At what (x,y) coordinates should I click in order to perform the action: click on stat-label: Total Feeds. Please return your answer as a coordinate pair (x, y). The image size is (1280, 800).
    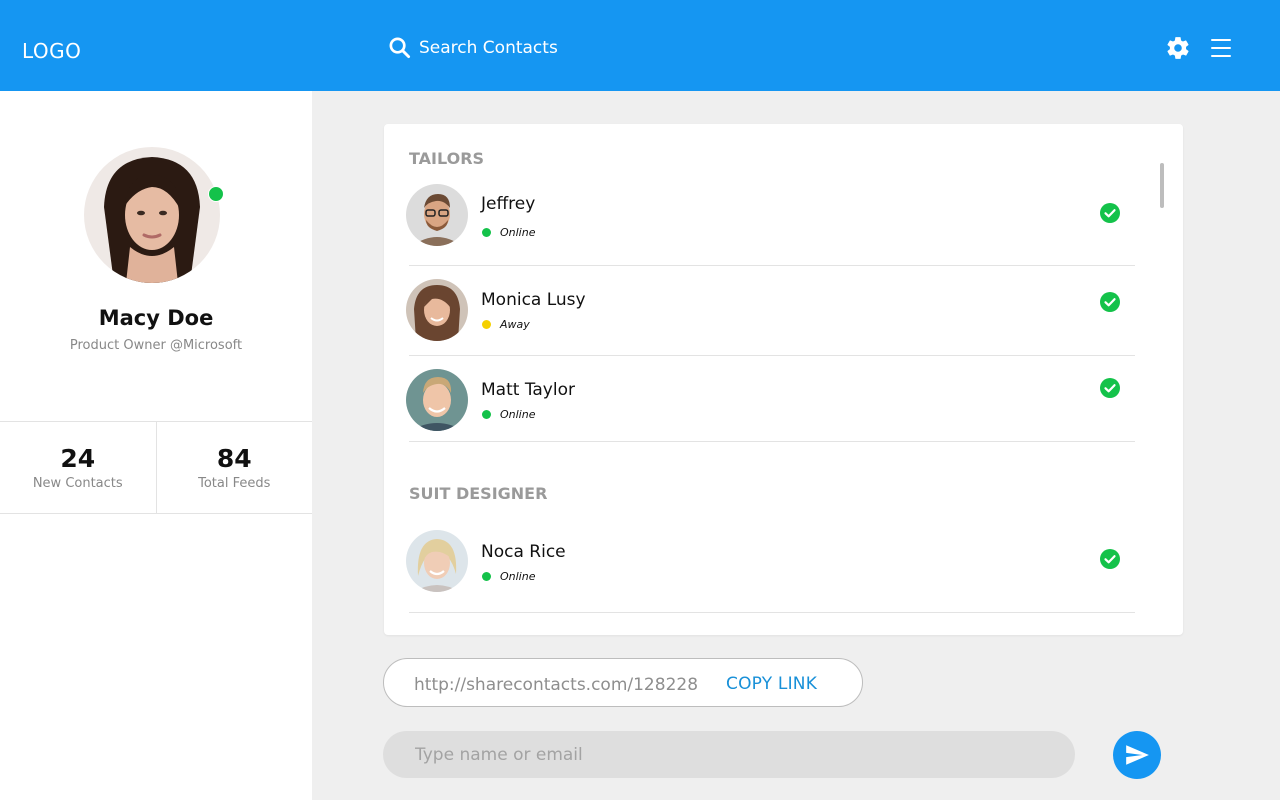
    Looking at the image, I should click on (234, 483).